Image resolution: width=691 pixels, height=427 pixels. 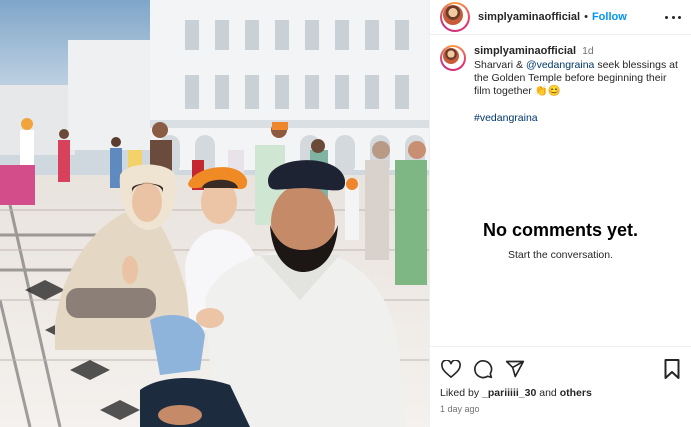 What do you see at coordinates (547, 91) in the screenshot?
I see `caption-emojis: 👏😊` at bounding box center [547, 91].